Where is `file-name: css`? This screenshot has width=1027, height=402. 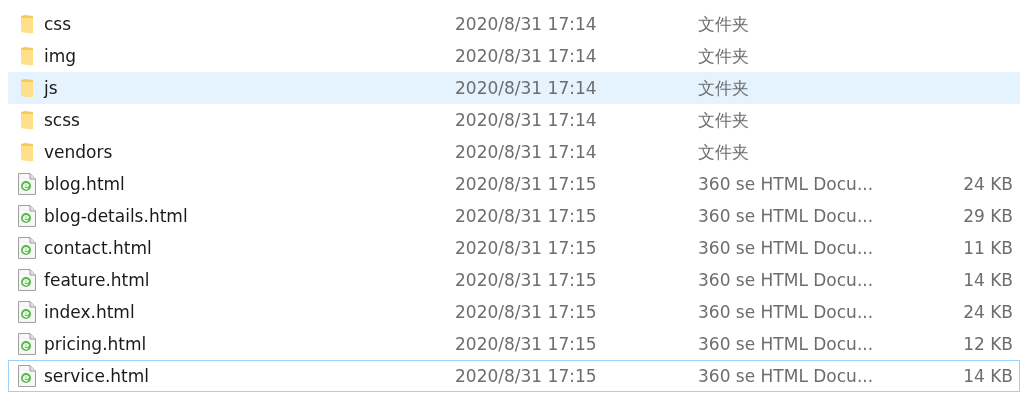 file-name: css is located at coordinates (58, 24).